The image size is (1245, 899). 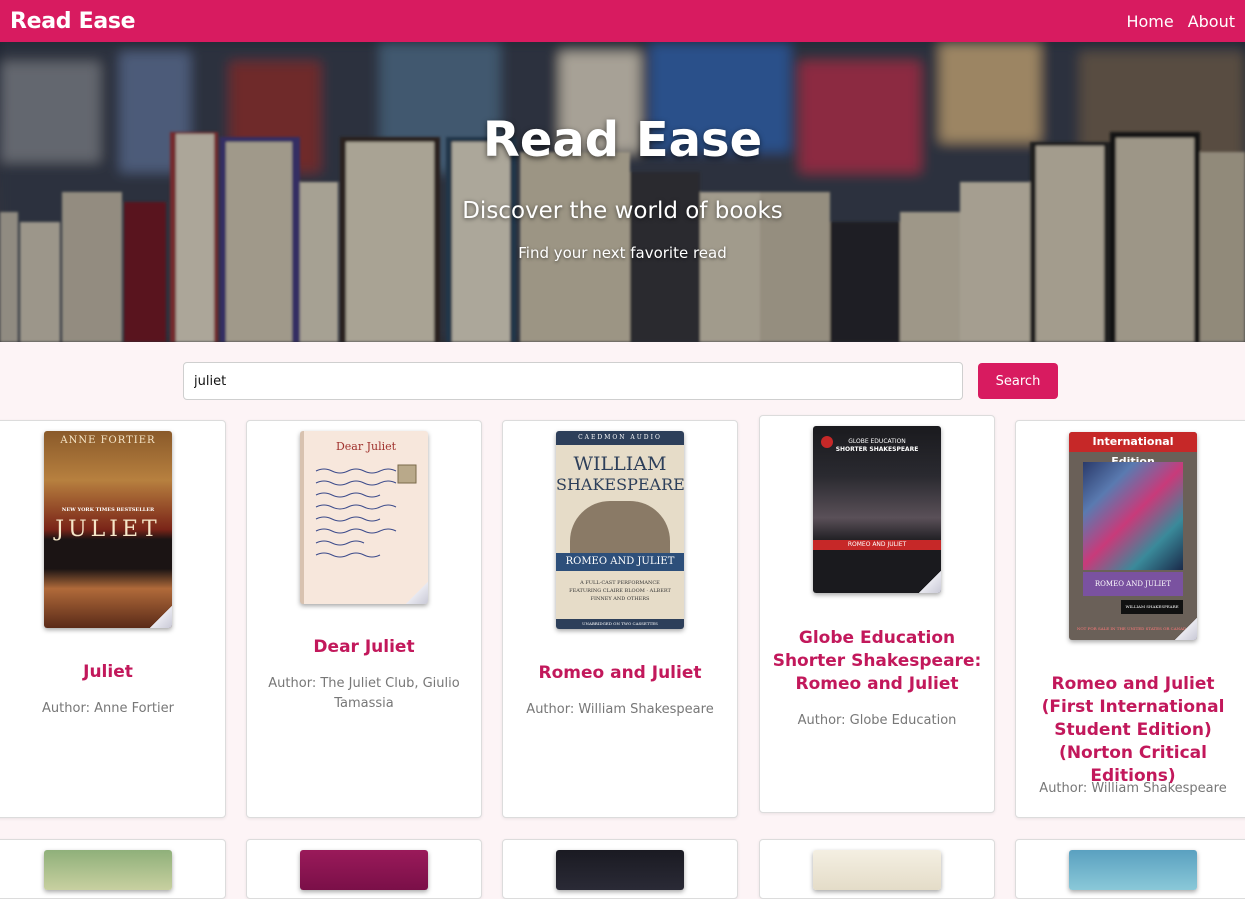 I want to click on search-input, so click(x=573, y=381).